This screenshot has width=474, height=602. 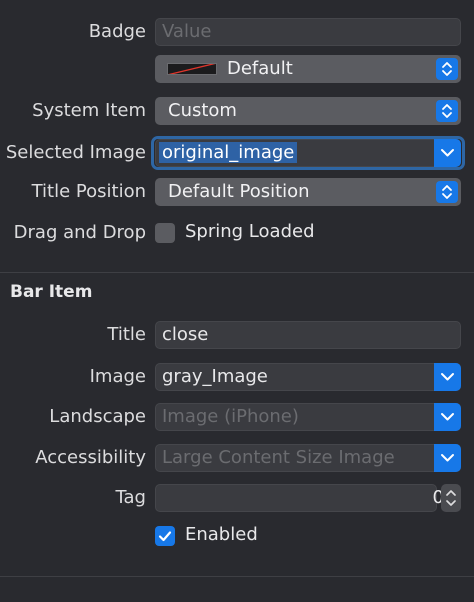 I want to click on landscape-placeholder: Image (iPhone), so click(x=230, y=417).